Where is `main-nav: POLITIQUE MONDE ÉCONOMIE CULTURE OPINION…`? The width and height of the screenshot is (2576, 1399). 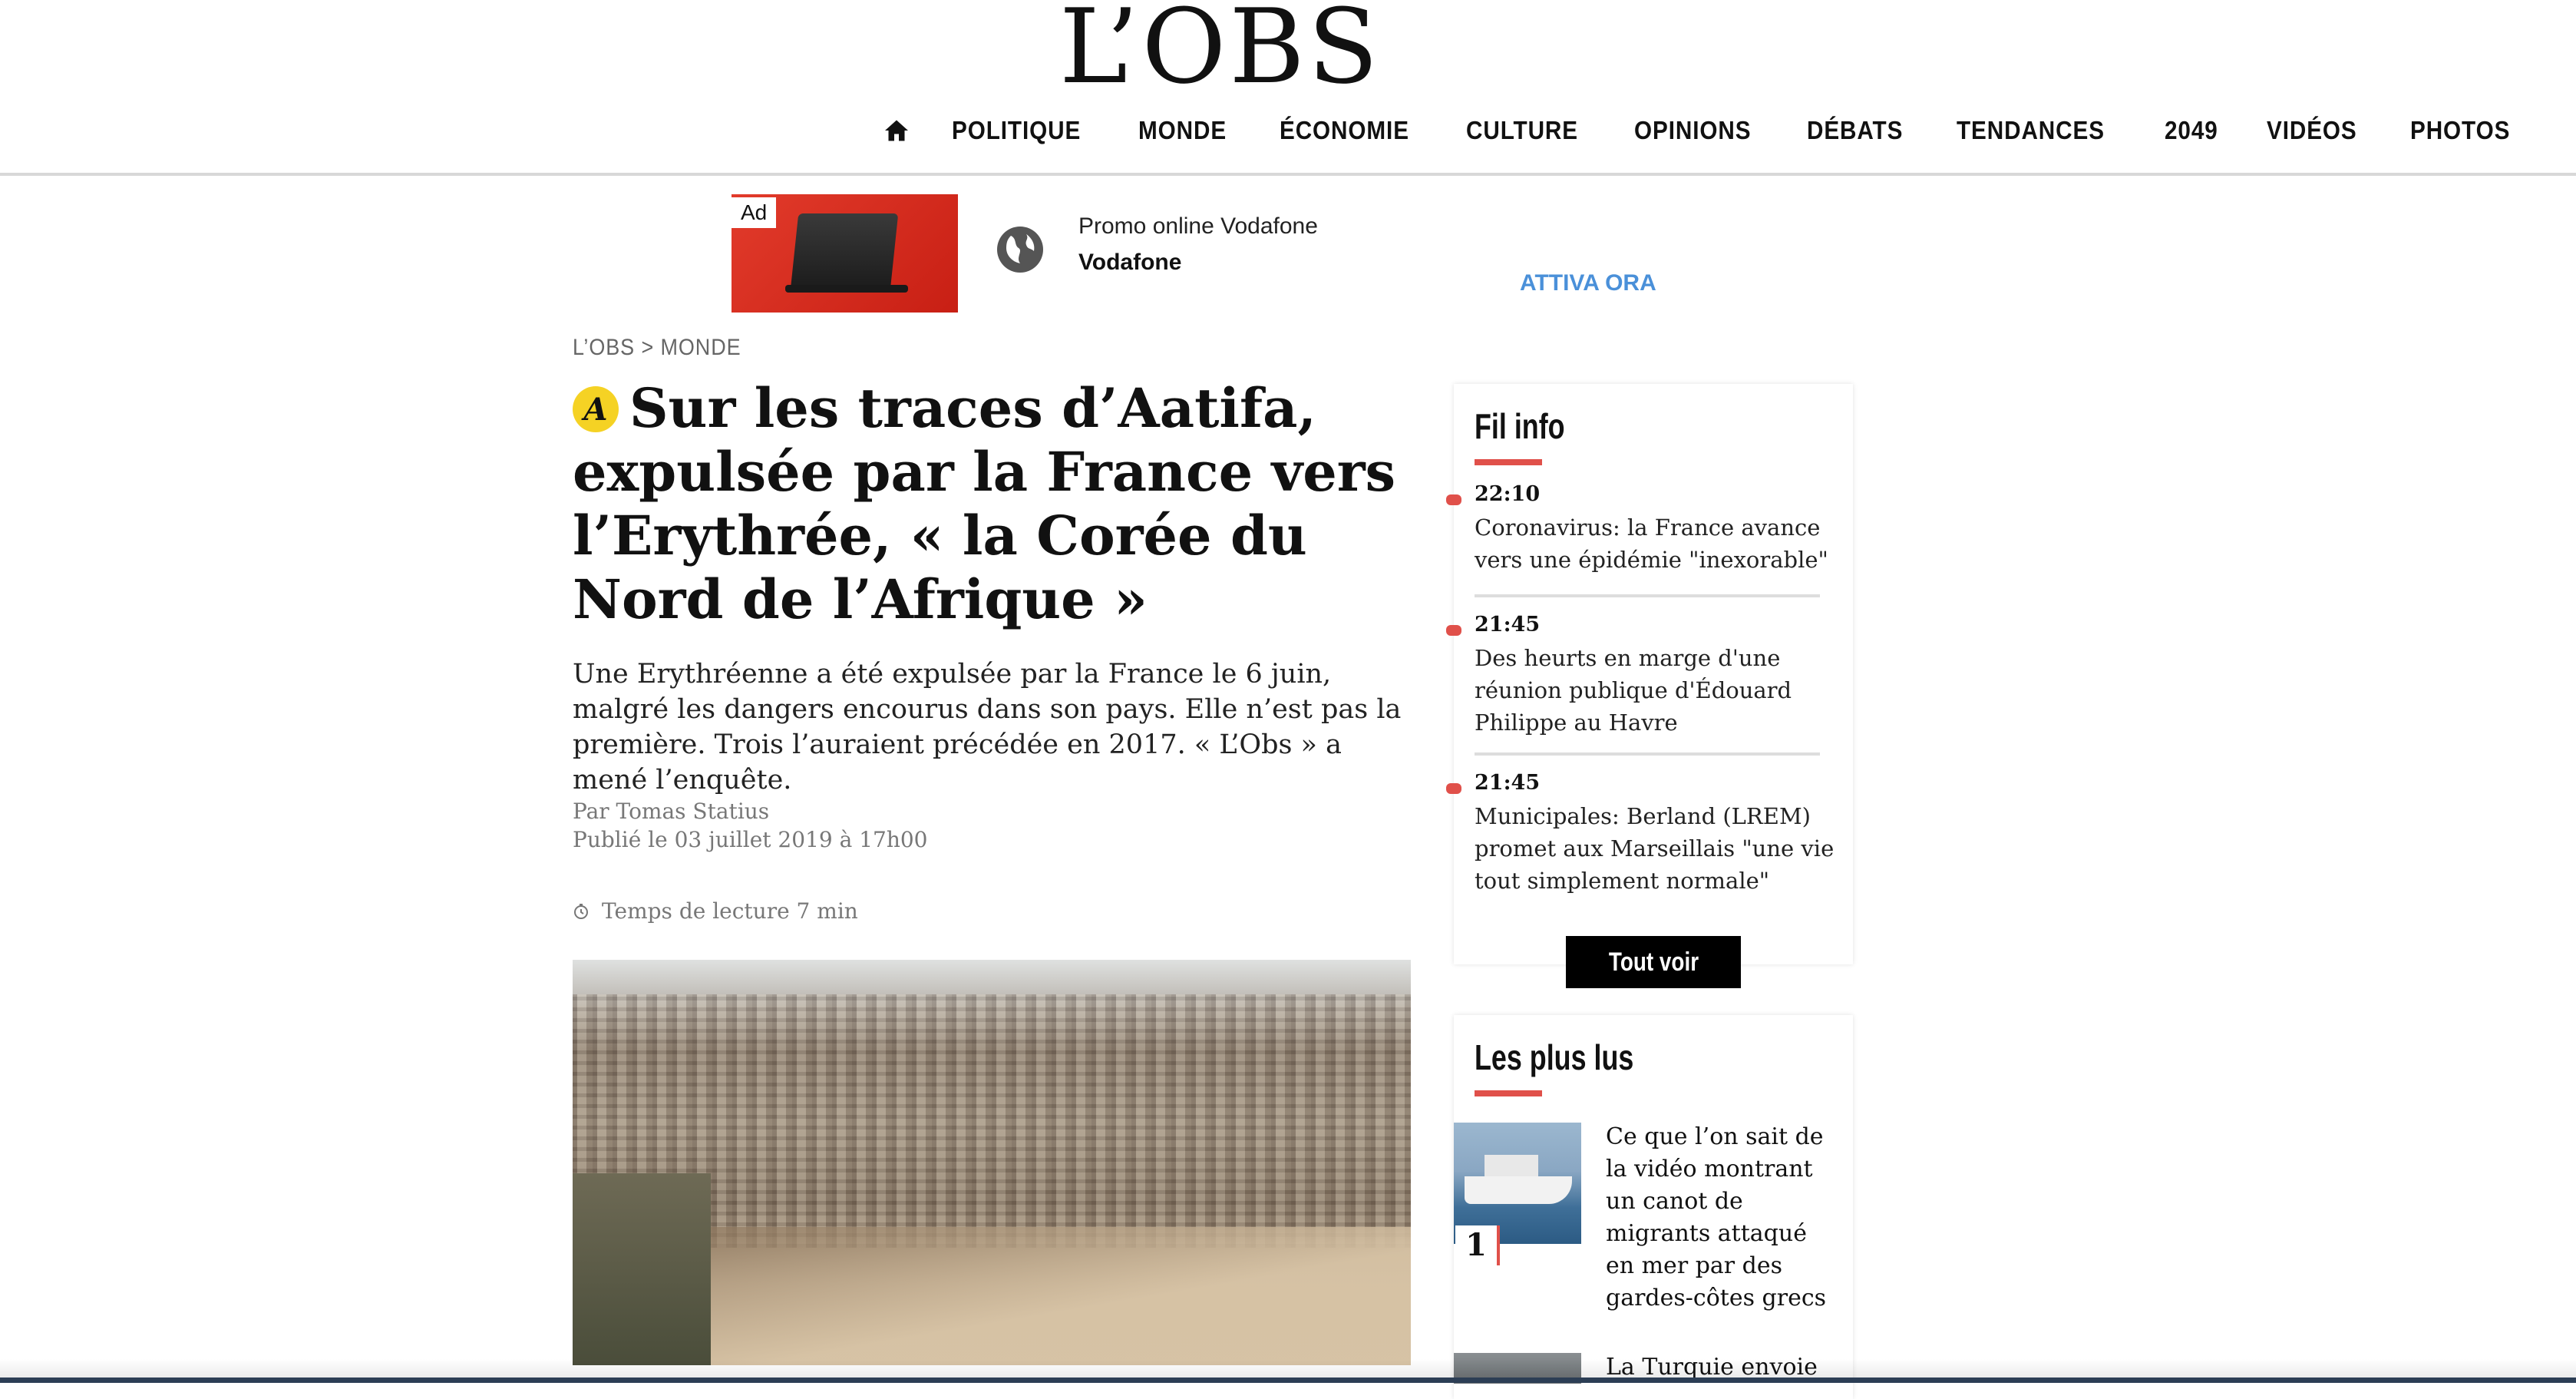 main-nav: POLITIQUE MONDE ÉCONOMIE CULTURE OPINION… is located at coordinates (1723, 130).